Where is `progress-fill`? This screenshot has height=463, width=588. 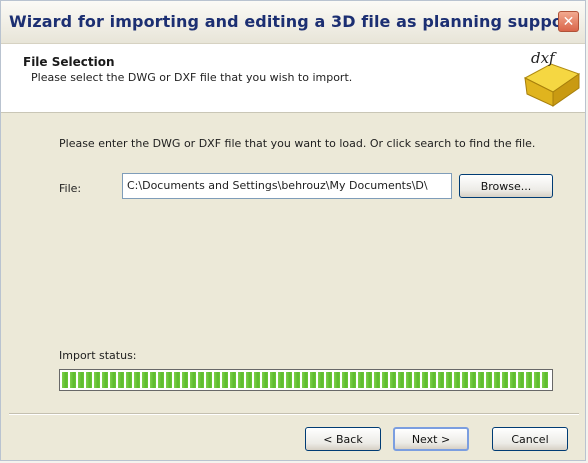
progress-fill is located at coordinates (306, 380).